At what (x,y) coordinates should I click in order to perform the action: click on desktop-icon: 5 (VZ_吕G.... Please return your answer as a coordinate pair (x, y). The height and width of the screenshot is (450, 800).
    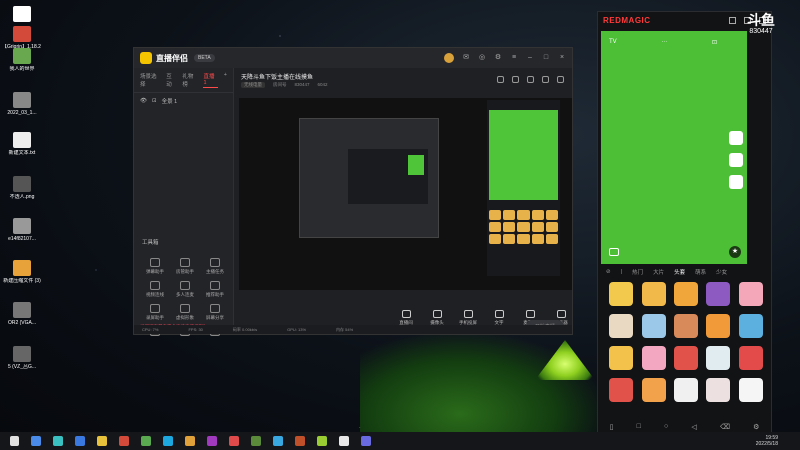
    Looking at the image, I should click on (22, 358).